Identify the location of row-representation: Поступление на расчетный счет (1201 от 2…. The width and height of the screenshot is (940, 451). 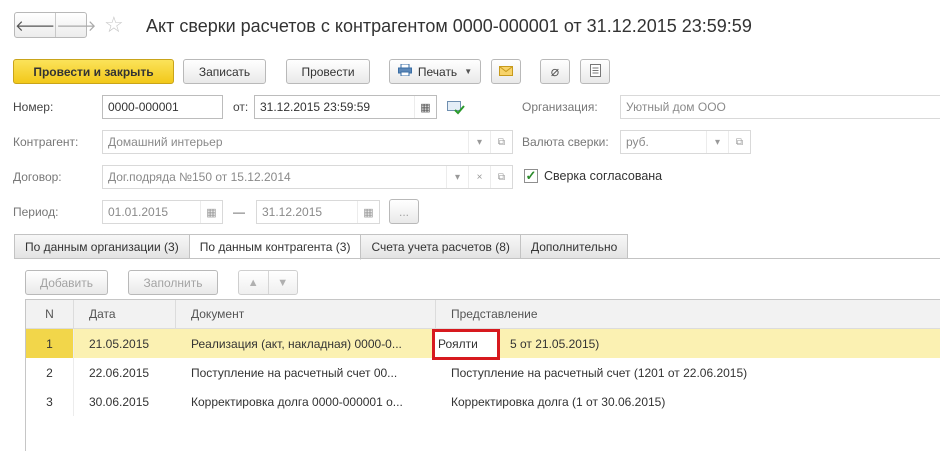
(599, 372).